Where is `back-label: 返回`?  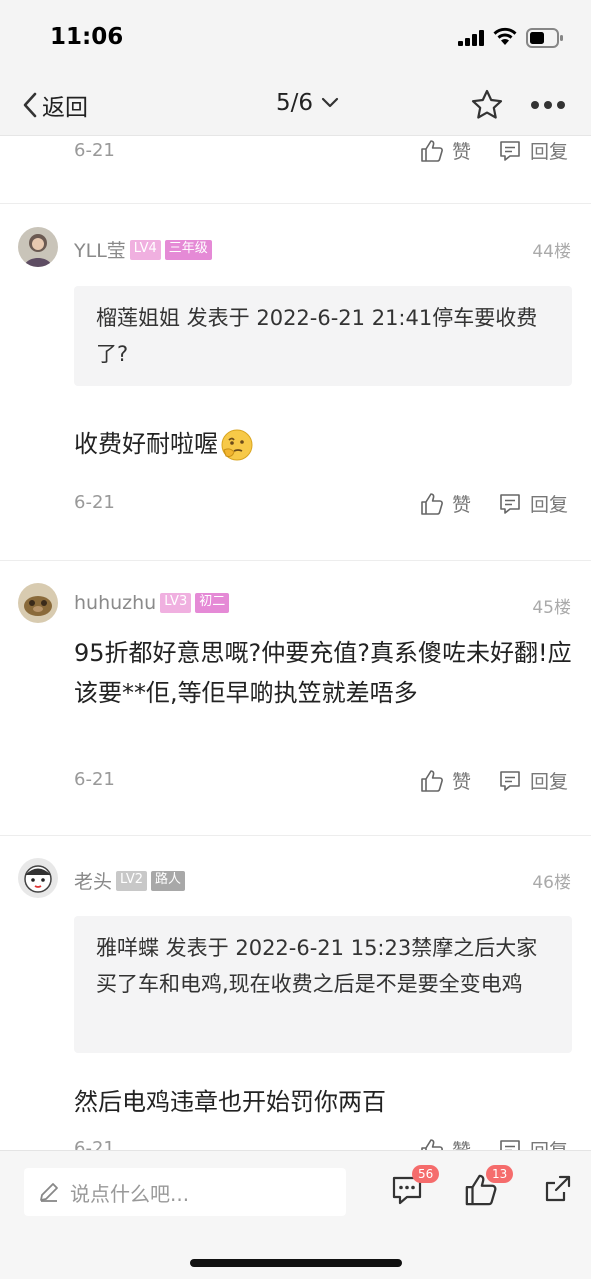 back-label: 返回 is located at coordinates (65, 108).